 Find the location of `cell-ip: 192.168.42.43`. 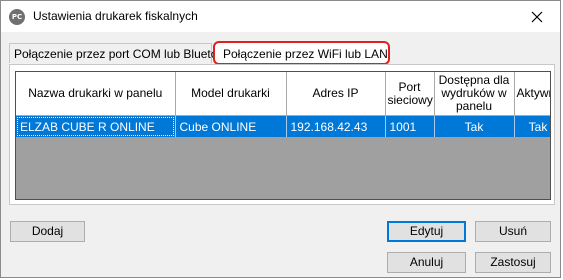

cell-ip: 192.168.42.43 is located at coordinates (336, 126).